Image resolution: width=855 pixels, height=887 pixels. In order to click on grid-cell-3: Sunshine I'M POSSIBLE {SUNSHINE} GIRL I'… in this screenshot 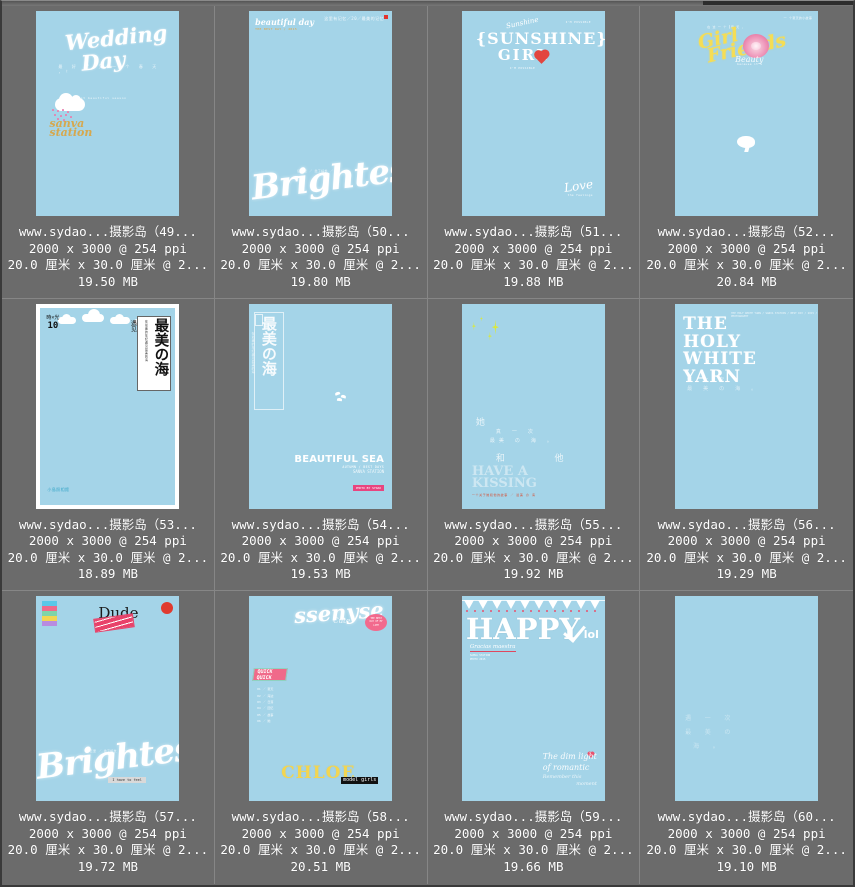, I will do `click(534, 152)`.